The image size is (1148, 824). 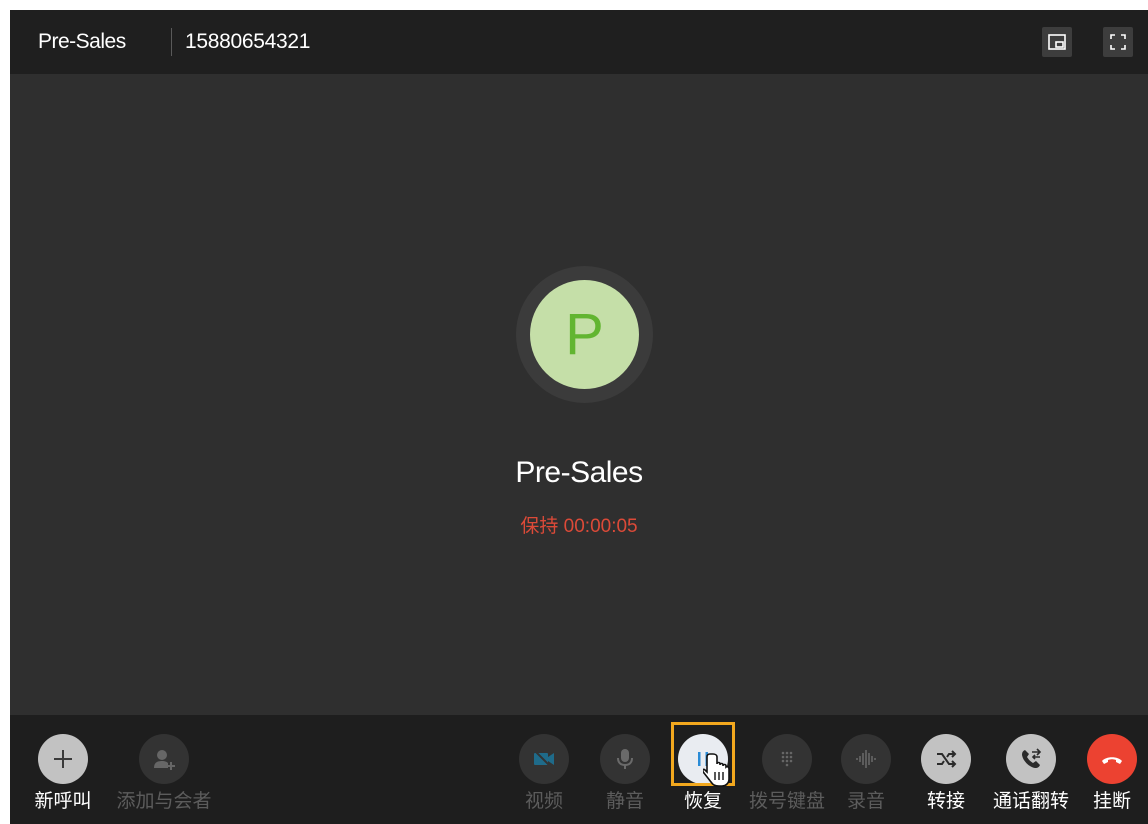 I want to click on contact-name: Pre-Sales, so click(x=579, y=472).